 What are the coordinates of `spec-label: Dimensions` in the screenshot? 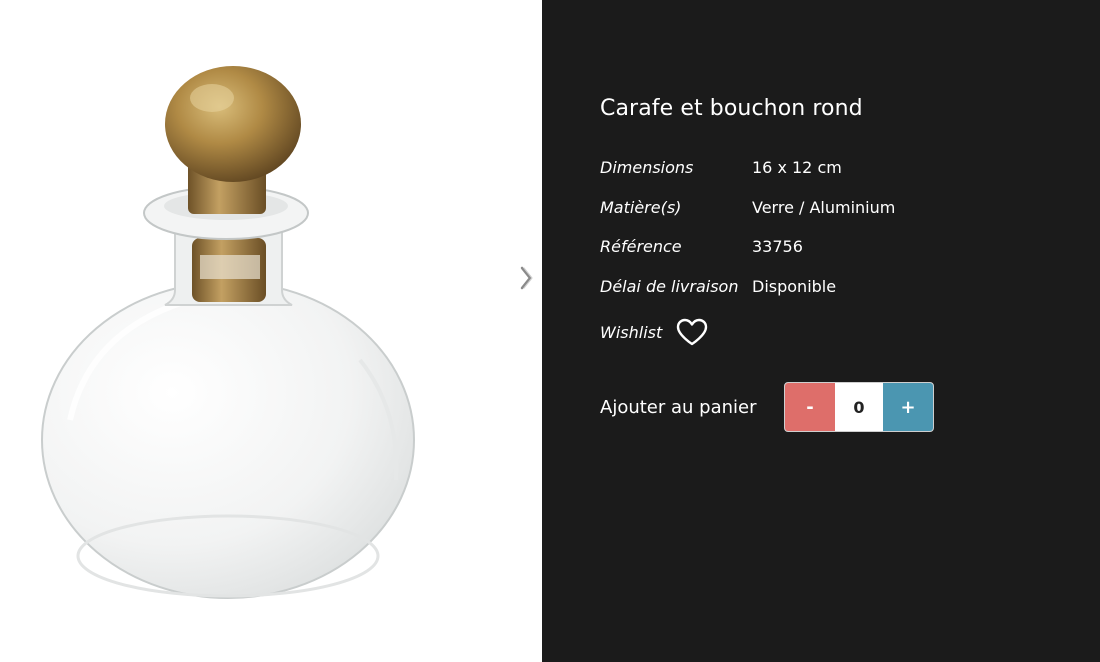 It's located at (647, 167).